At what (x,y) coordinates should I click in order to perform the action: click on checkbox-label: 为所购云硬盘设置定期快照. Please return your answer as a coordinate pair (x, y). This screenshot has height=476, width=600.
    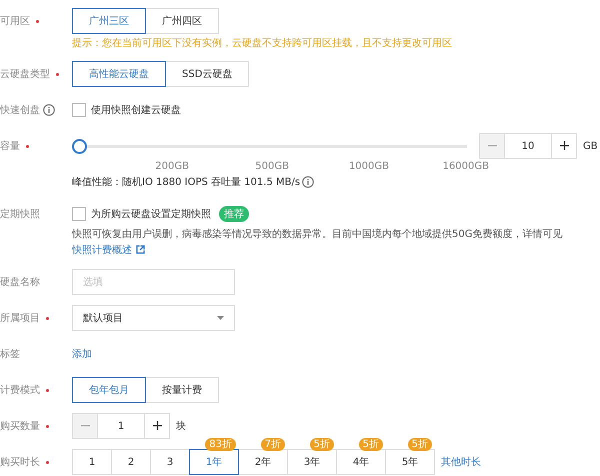
    Looking at the image, I should click on (151, 214).